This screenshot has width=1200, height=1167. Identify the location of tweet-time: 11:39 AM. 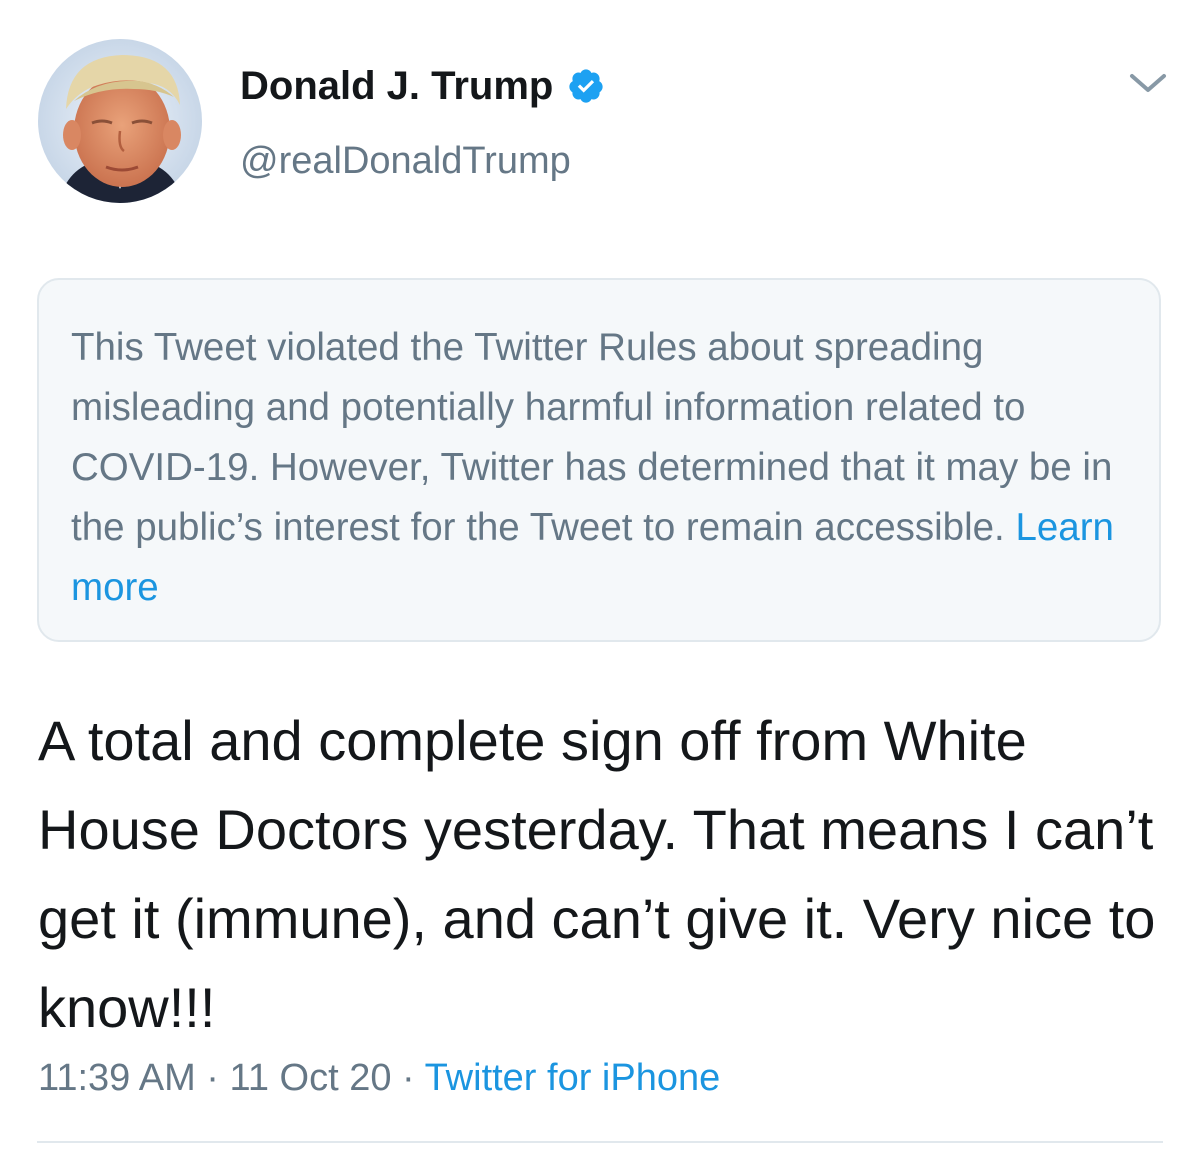
(117, 1078).